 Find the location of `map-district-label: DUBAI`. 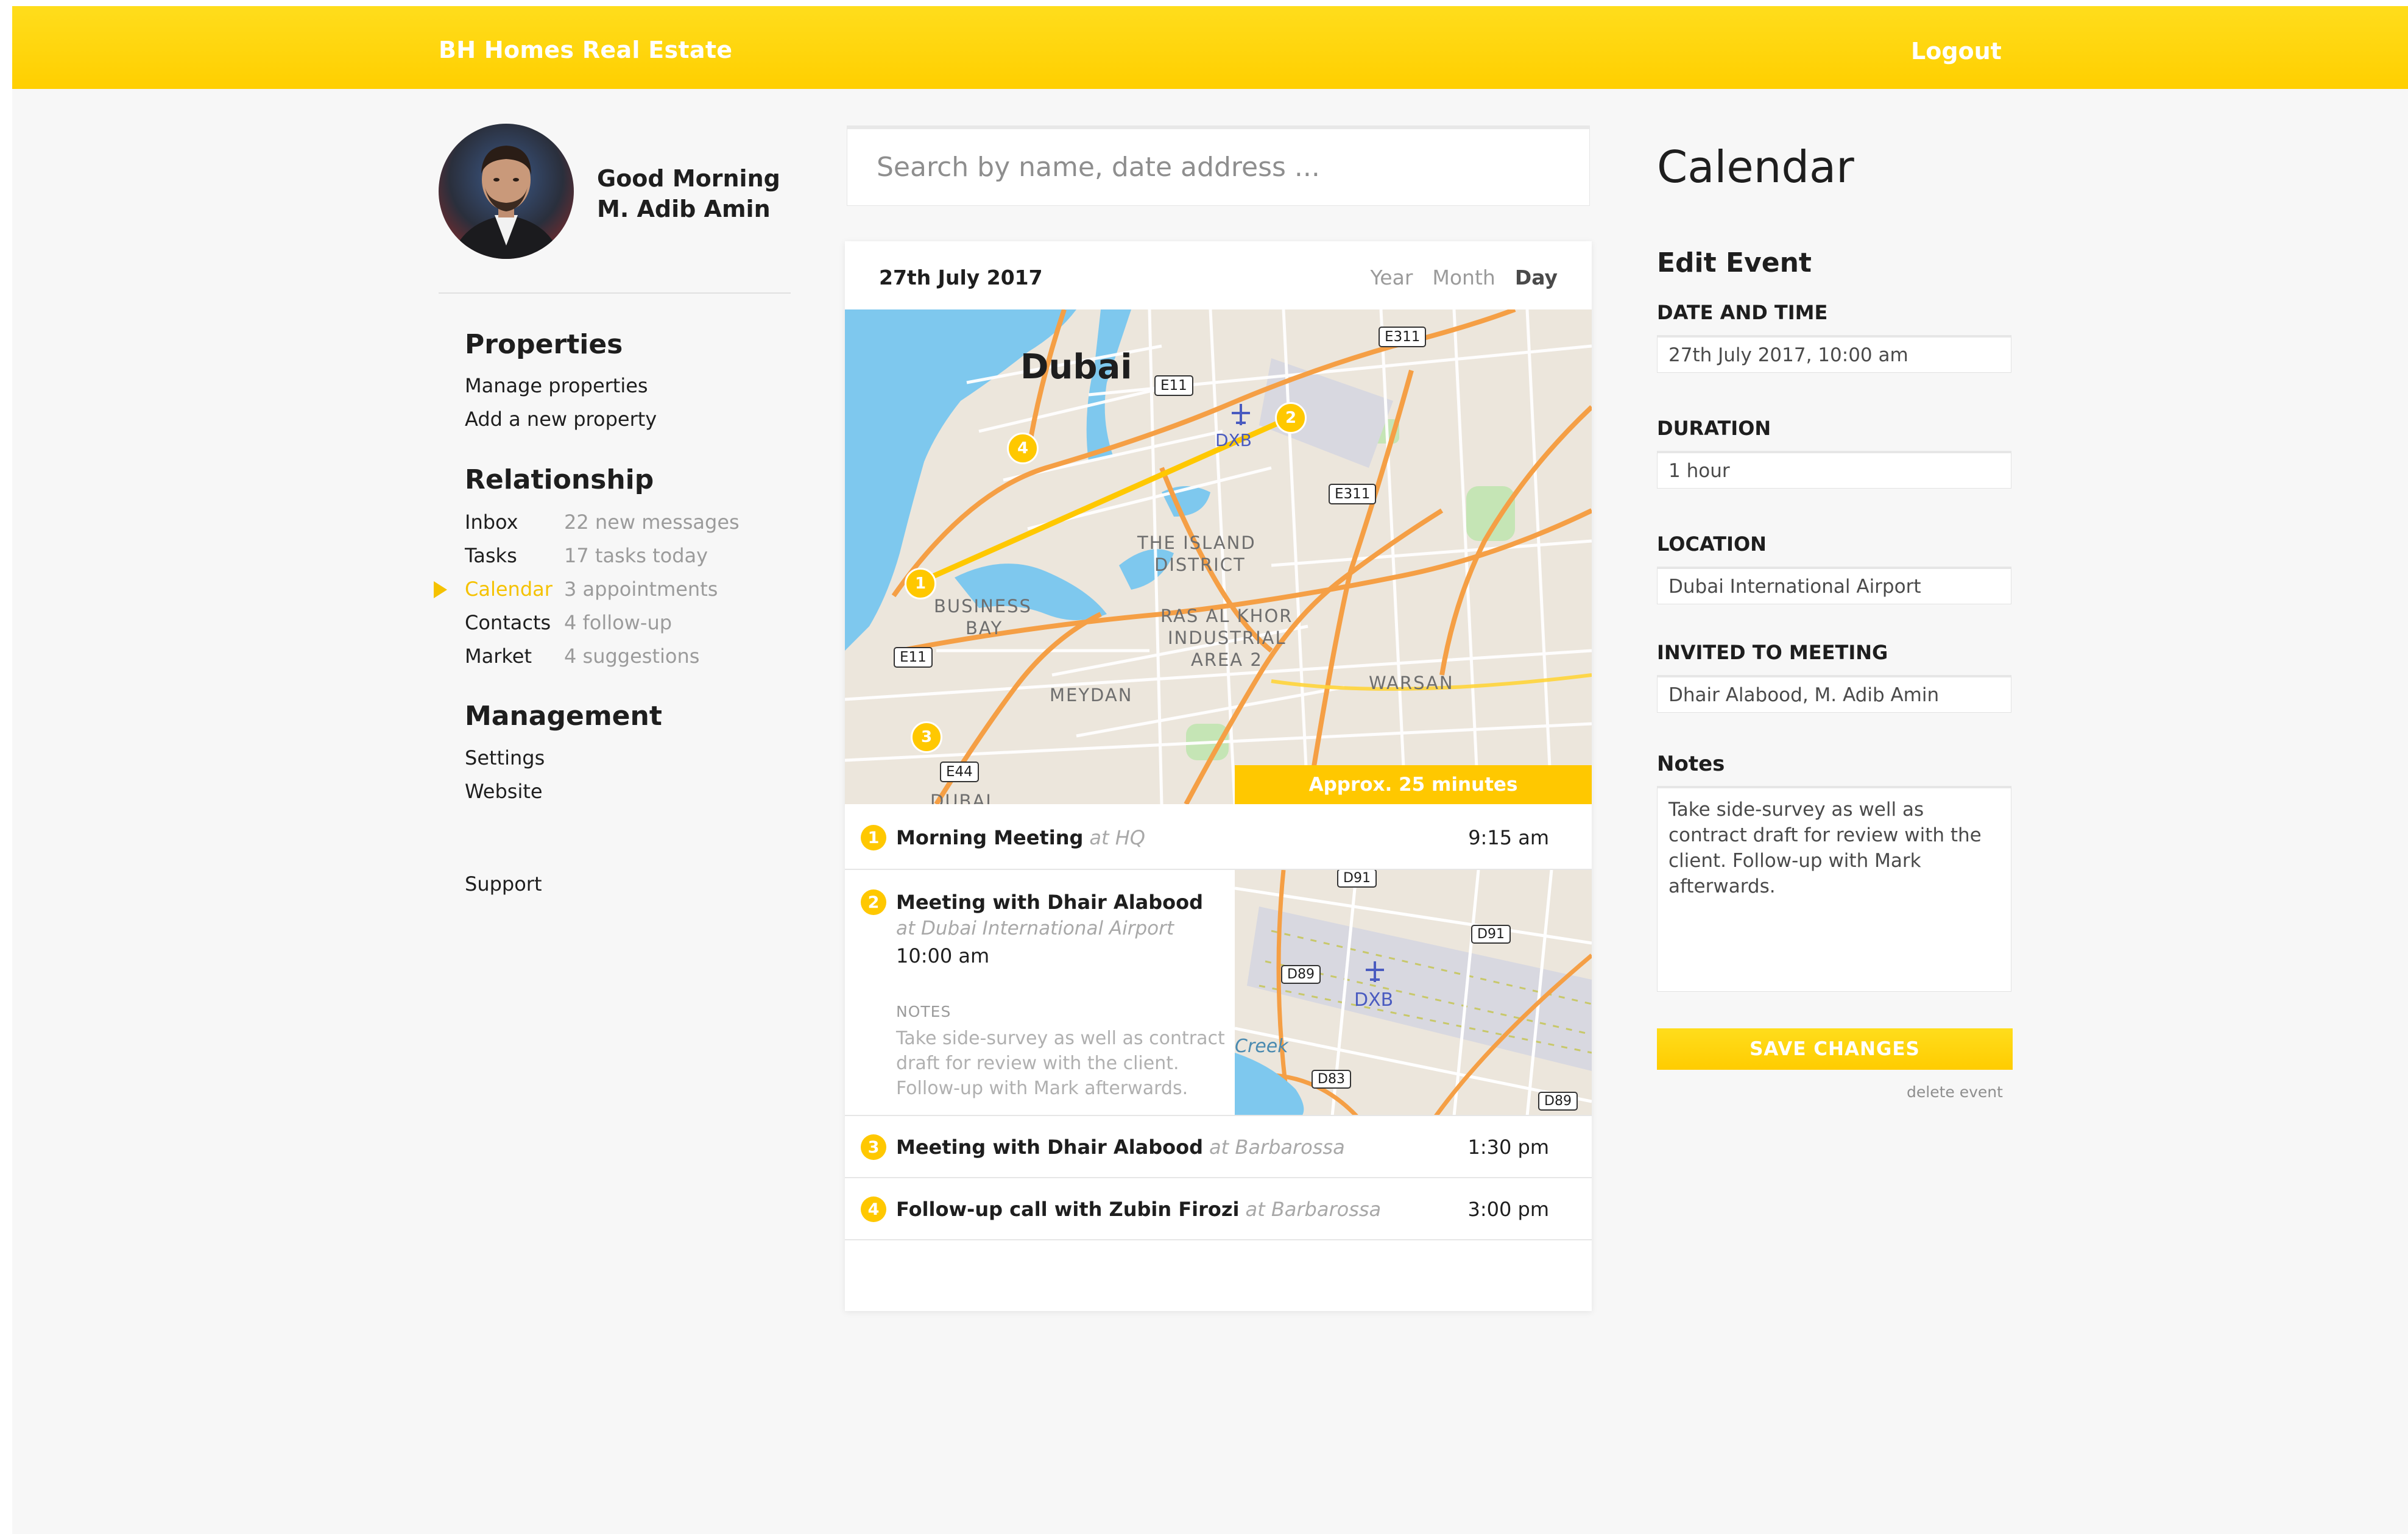

map-district-label: DUBAI is located at coordinates (961, 798).